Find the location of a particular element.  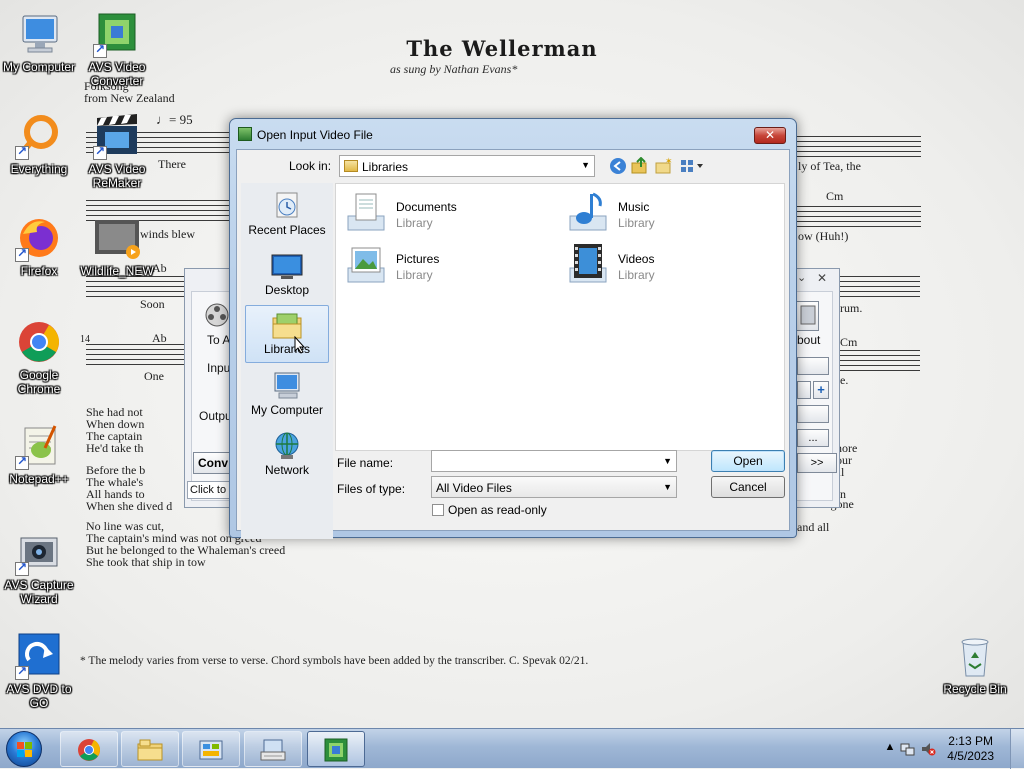

library-item-videos: Videos Library is located at coordinates (667, 264).